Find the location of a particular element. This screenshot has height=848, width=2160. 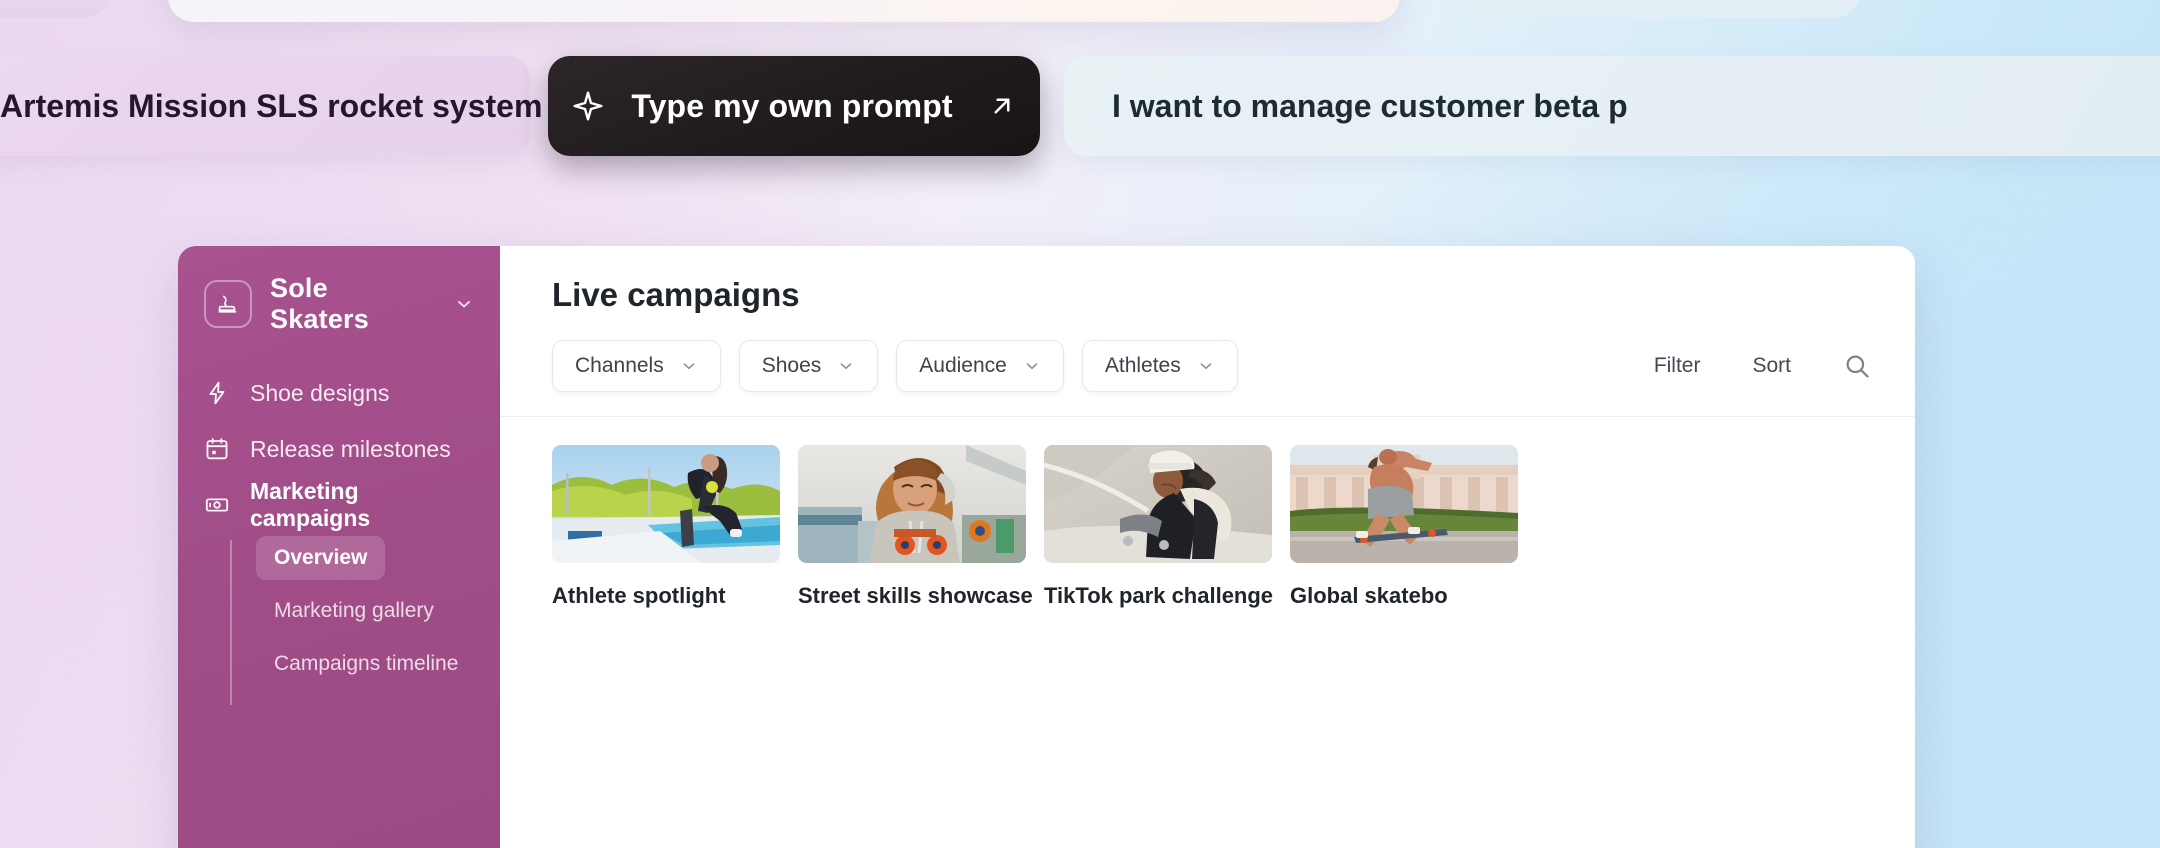

lightning-bolt-icon is located at coordinates (217, 393).